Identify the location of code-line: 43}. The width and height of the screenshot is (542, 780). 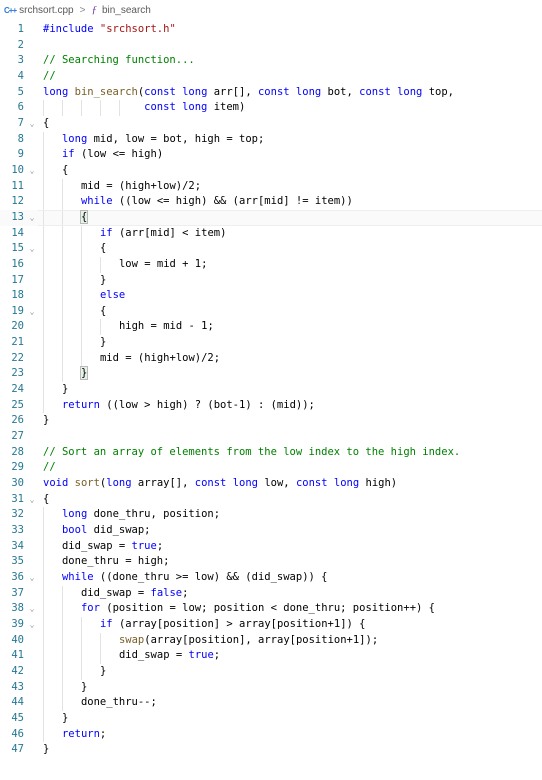
(271, 687).